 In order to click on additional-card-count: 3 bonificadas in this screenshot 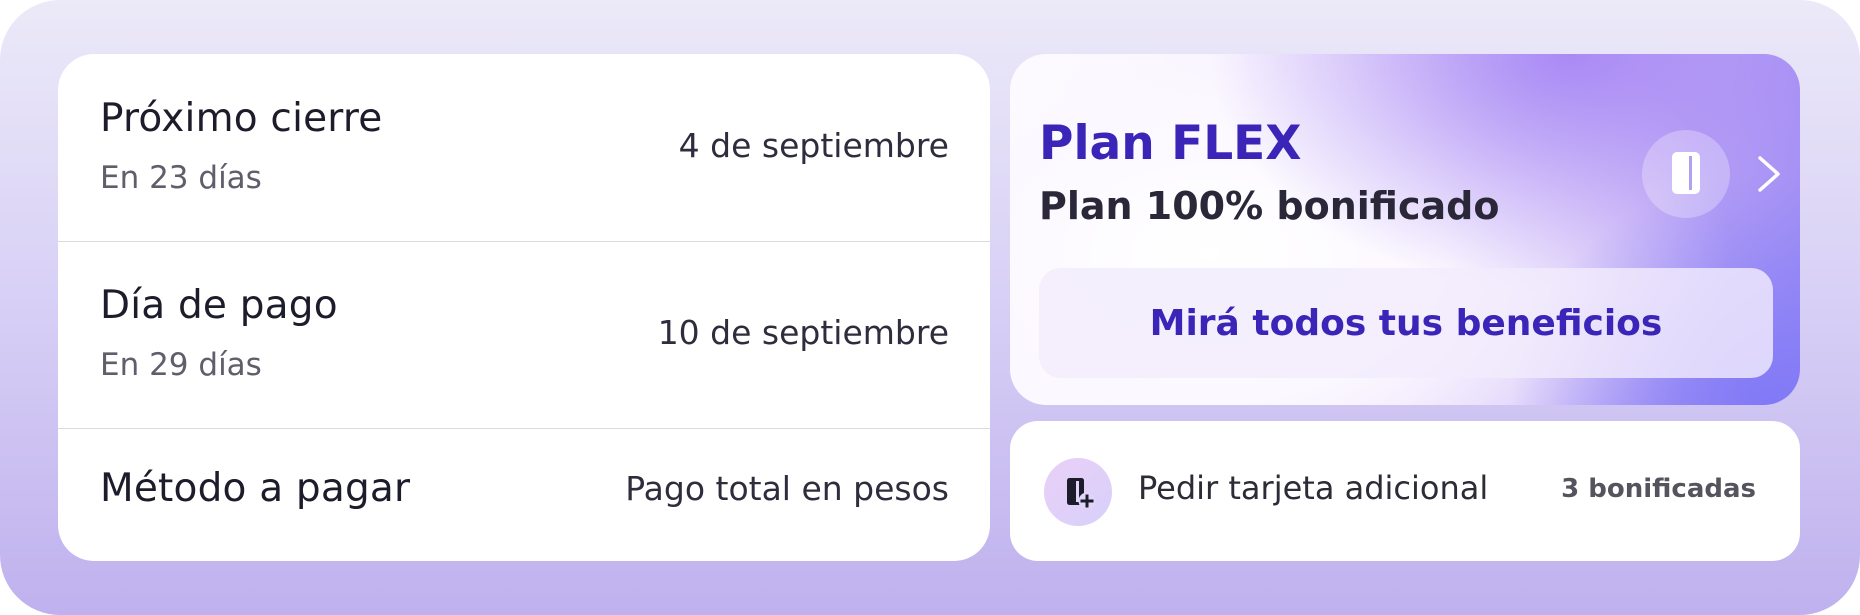, I will do `click(1658, 489)`.